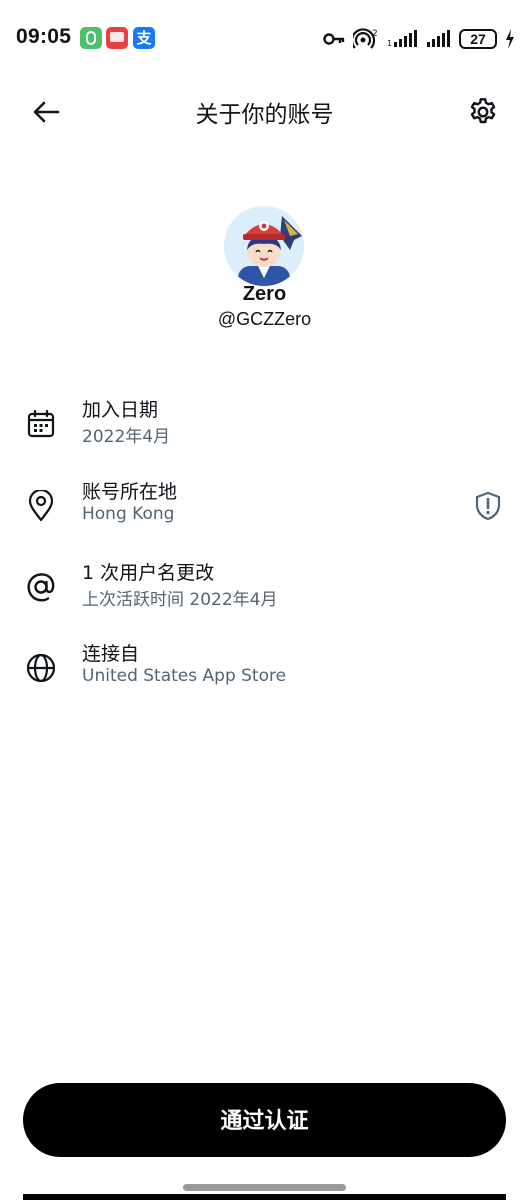 The width and height of the screenshot is (529, 1200). I want to click on at-sign-icon, so click(41, 587).